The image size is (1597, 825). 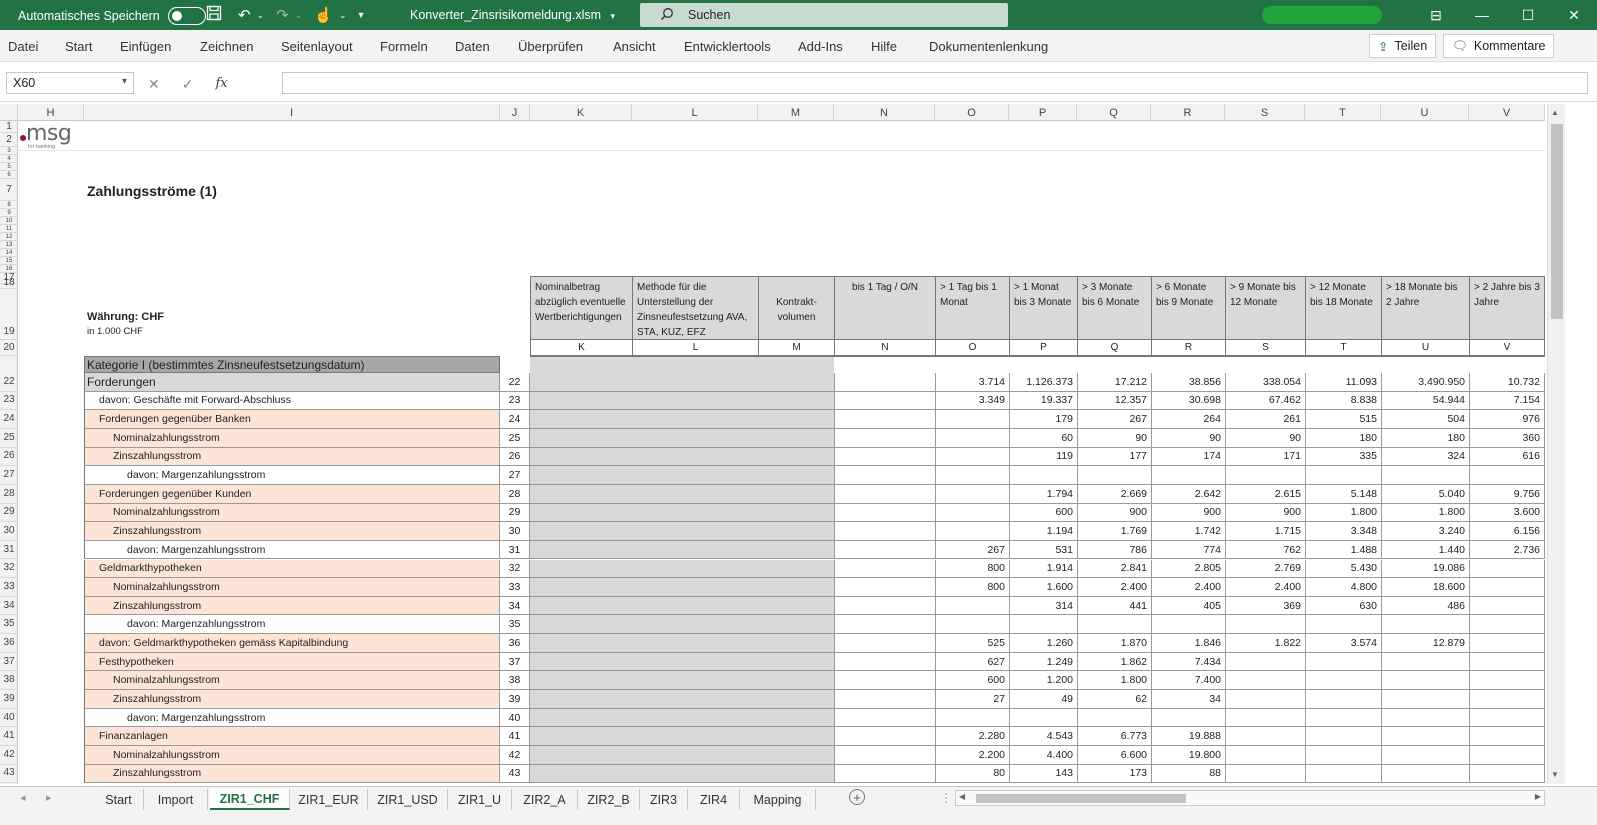 What do you see at coordinates (515, 401) in the screenshot?
I see `row-number: 23` at bounding box center [515, 401].